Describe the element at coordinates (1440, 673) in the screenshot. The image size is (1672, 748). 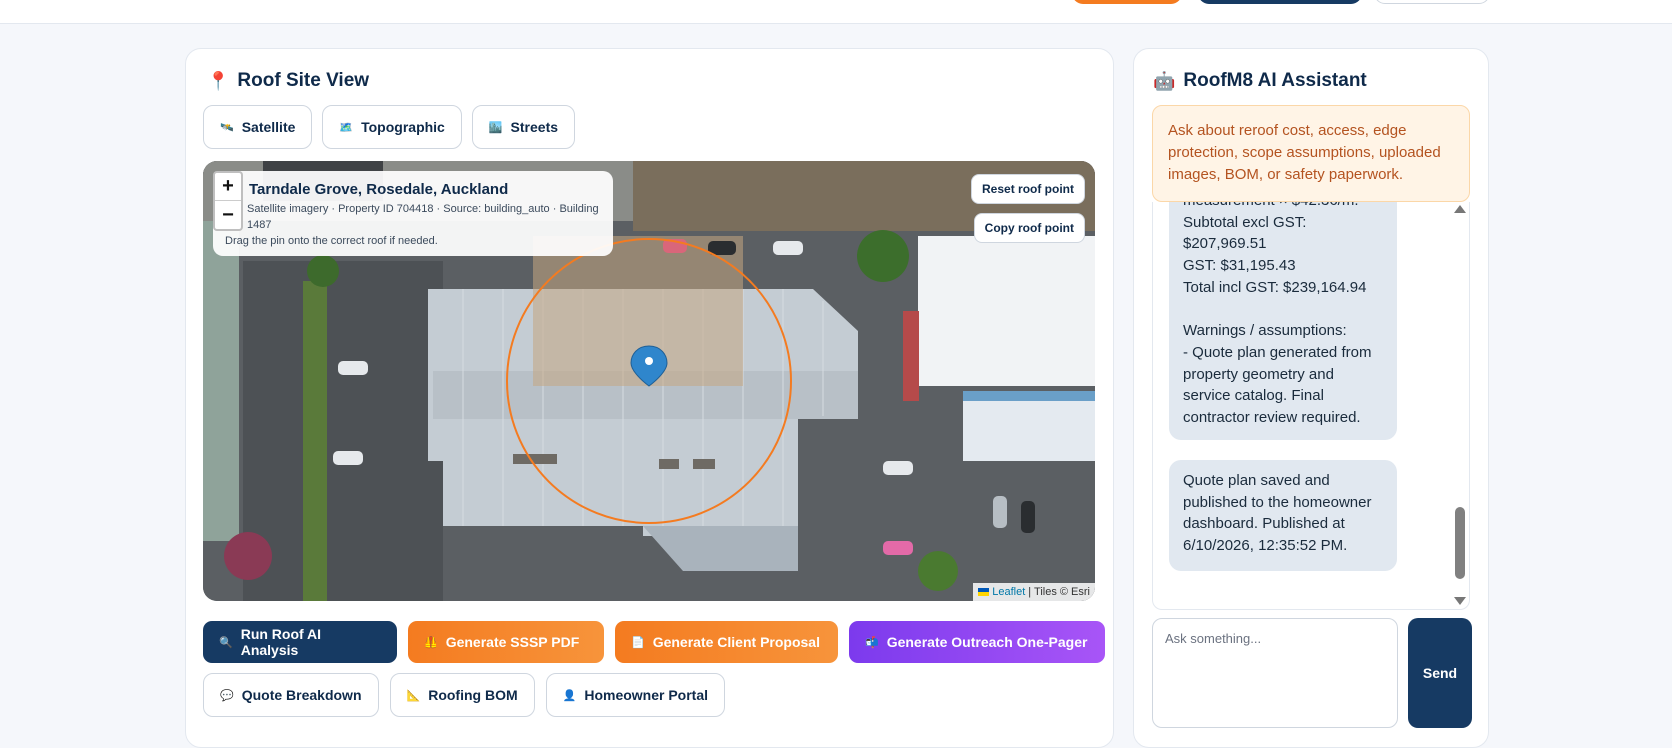
I see `send-button: Send` at that location.